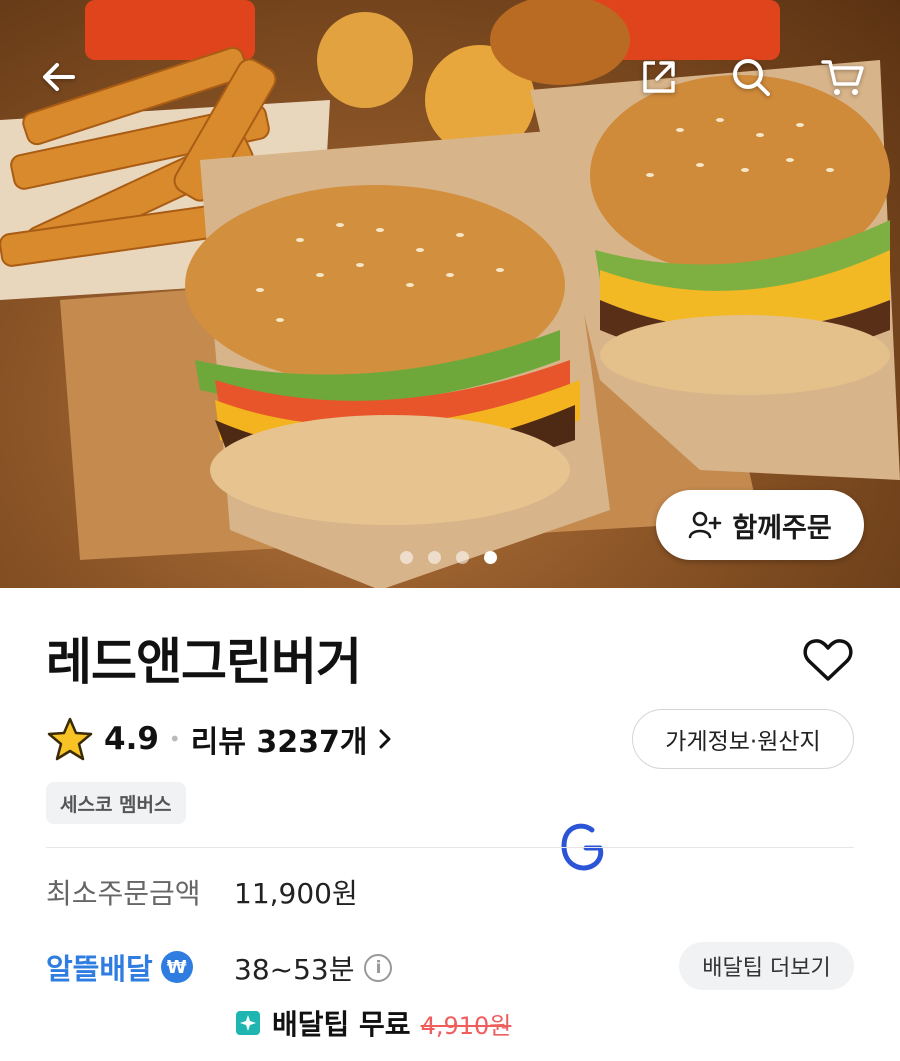  What do you see at coordinates (279, 742) in the screenshot?
I see `reviews-label: 리뷰 3237개` at bounding box center [279, 742].